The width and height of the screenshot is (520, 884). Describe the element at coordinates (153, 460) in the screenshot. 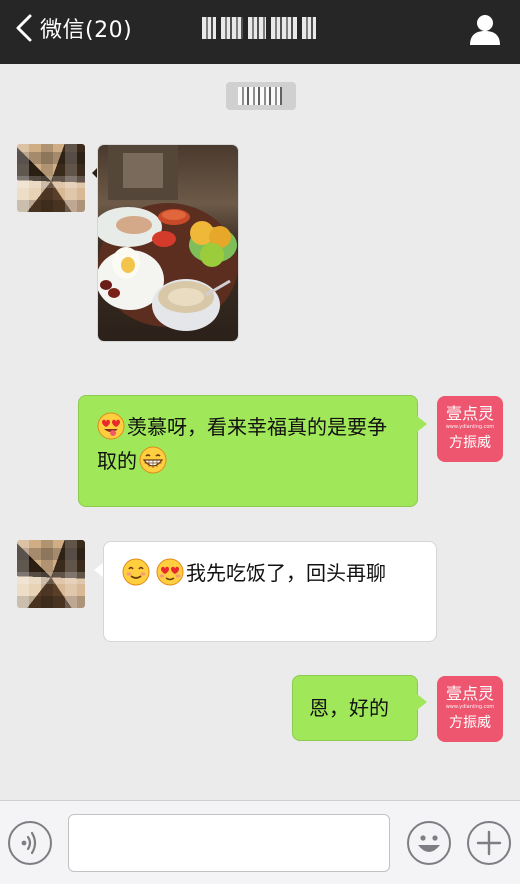

I see `grin-emoji` at that location.